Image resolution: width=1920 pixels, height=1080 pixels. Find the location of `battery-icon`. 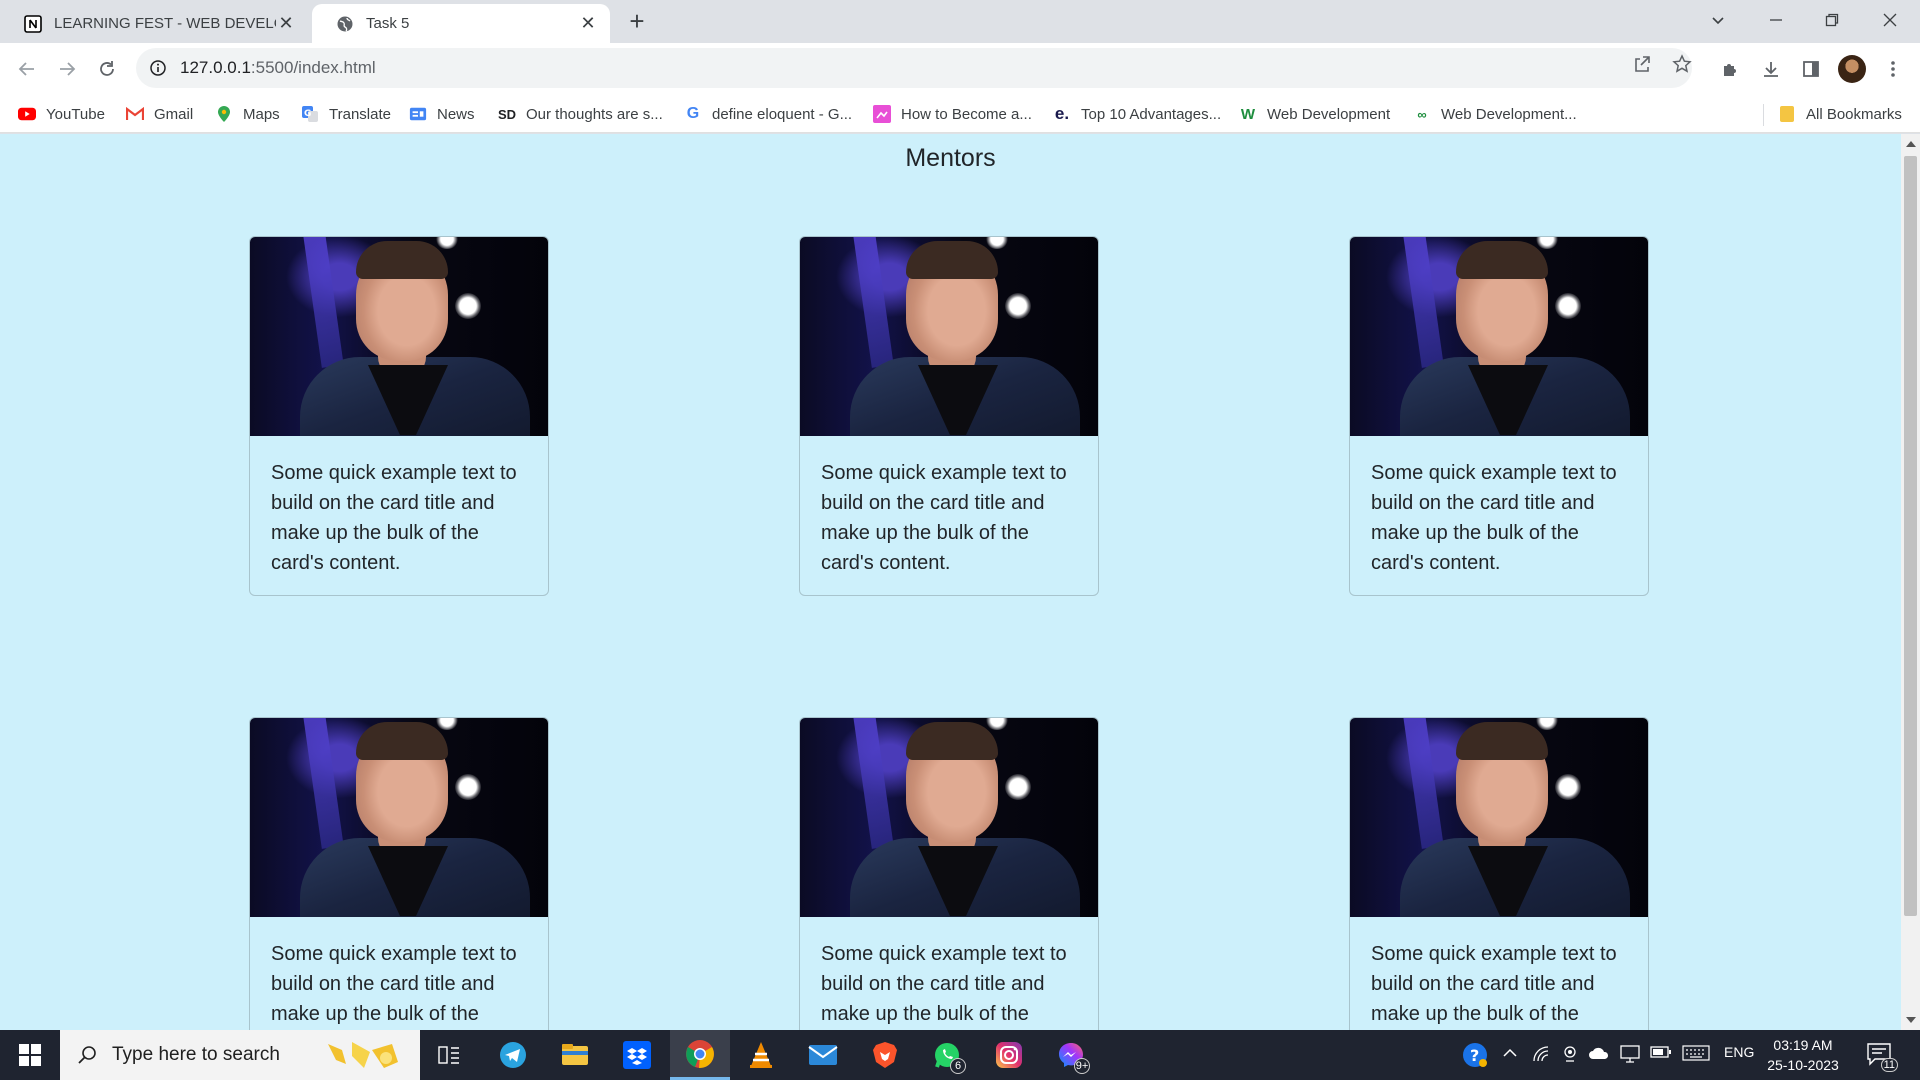

battery-icon is located at coordinates (1661, 1052).